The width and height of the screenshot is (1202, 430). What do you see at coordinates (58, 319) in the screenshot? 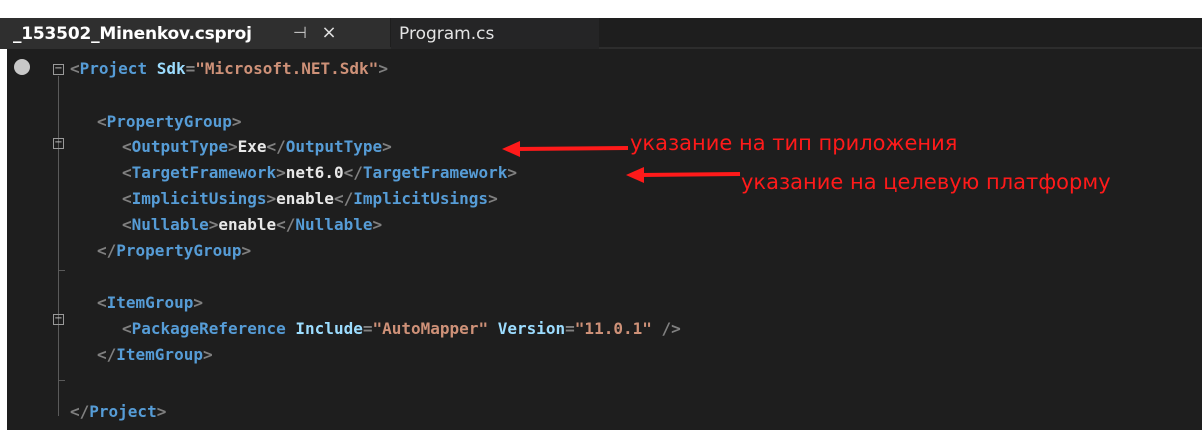
I see `collapse-itemgroup-icon: −` at bounding box center [58, 319].